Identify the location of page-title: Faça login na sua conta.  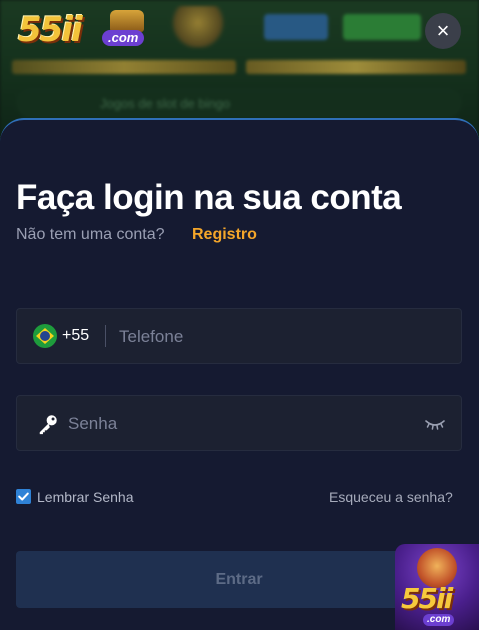
(209, 197).